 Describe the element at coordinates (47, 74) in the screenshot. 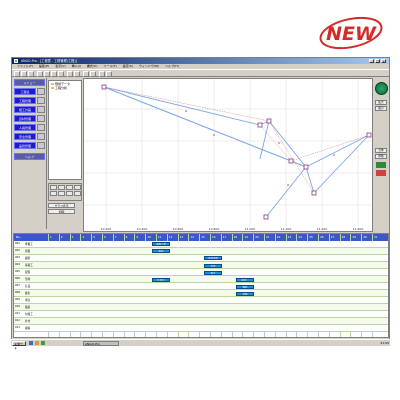

I see `cut-icon` at that location.